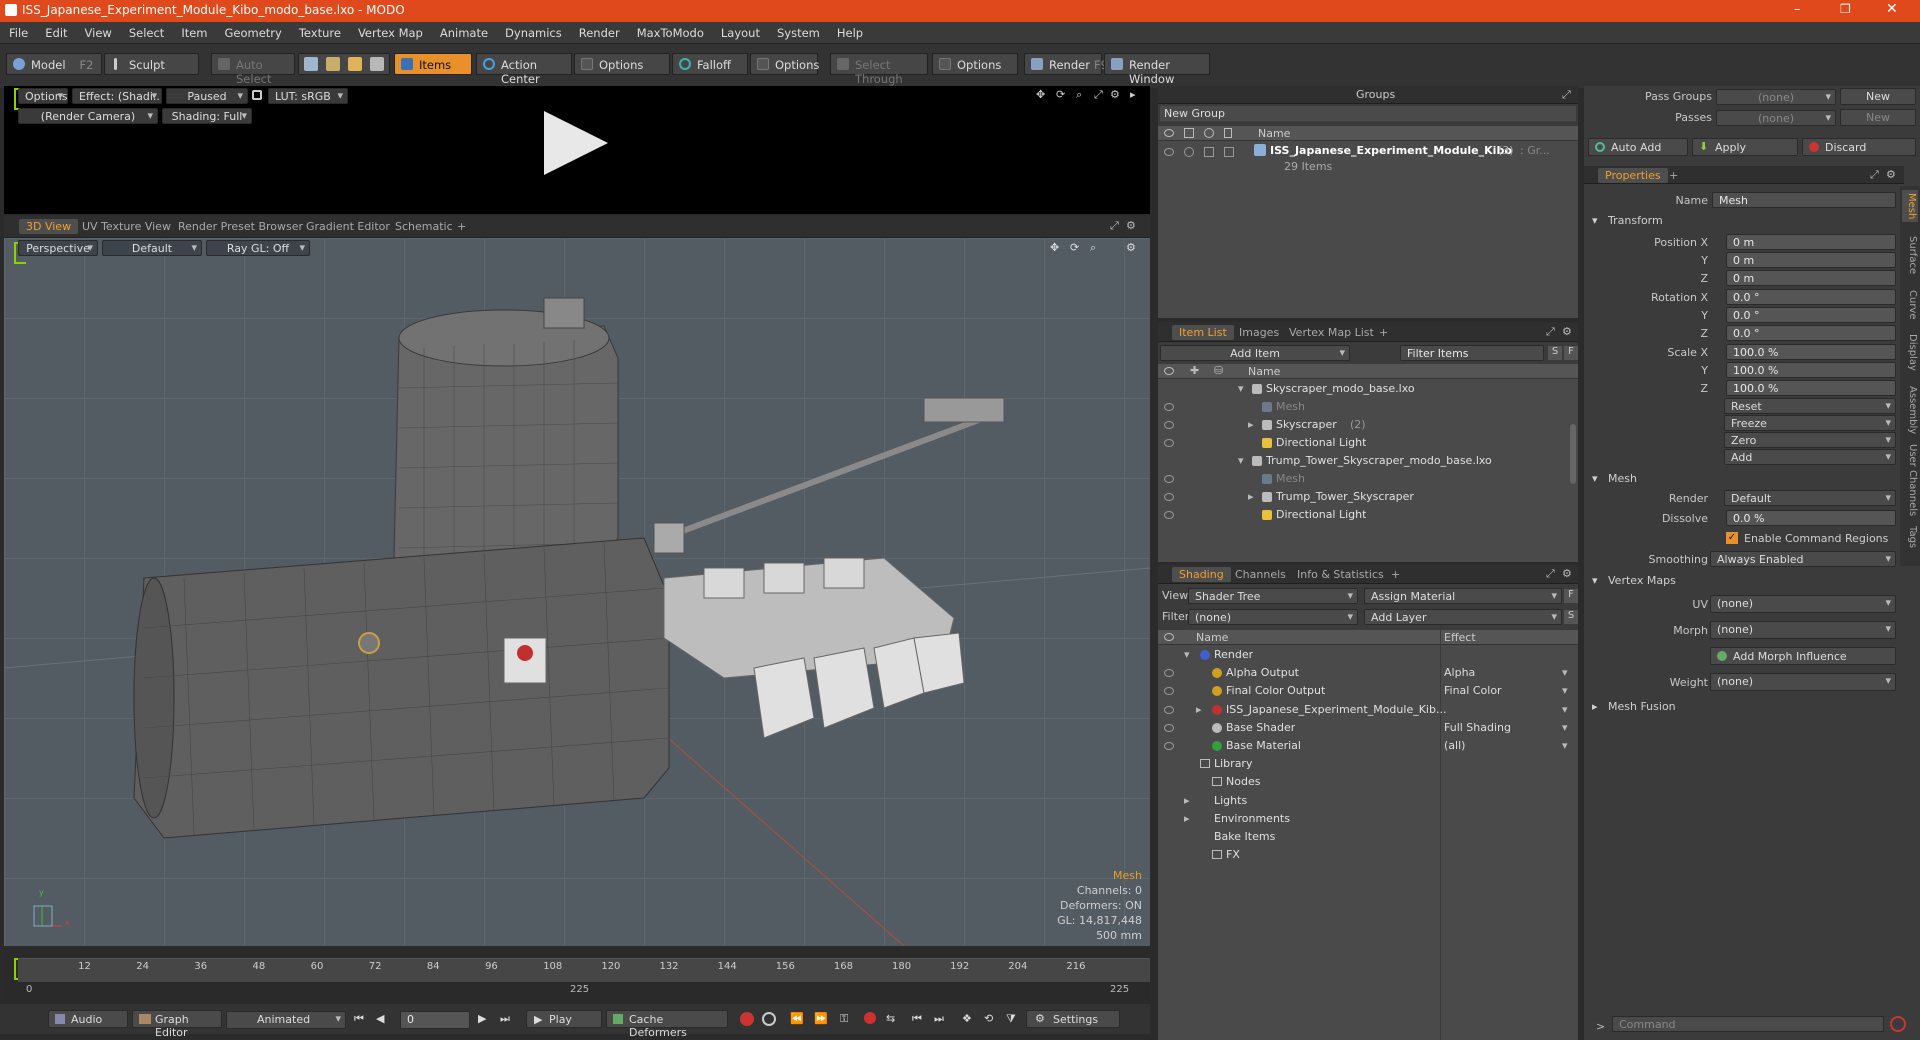 This screenshot has width=1920, height=1040. I want to click on menu-layout: Layout, so click(740, 31).